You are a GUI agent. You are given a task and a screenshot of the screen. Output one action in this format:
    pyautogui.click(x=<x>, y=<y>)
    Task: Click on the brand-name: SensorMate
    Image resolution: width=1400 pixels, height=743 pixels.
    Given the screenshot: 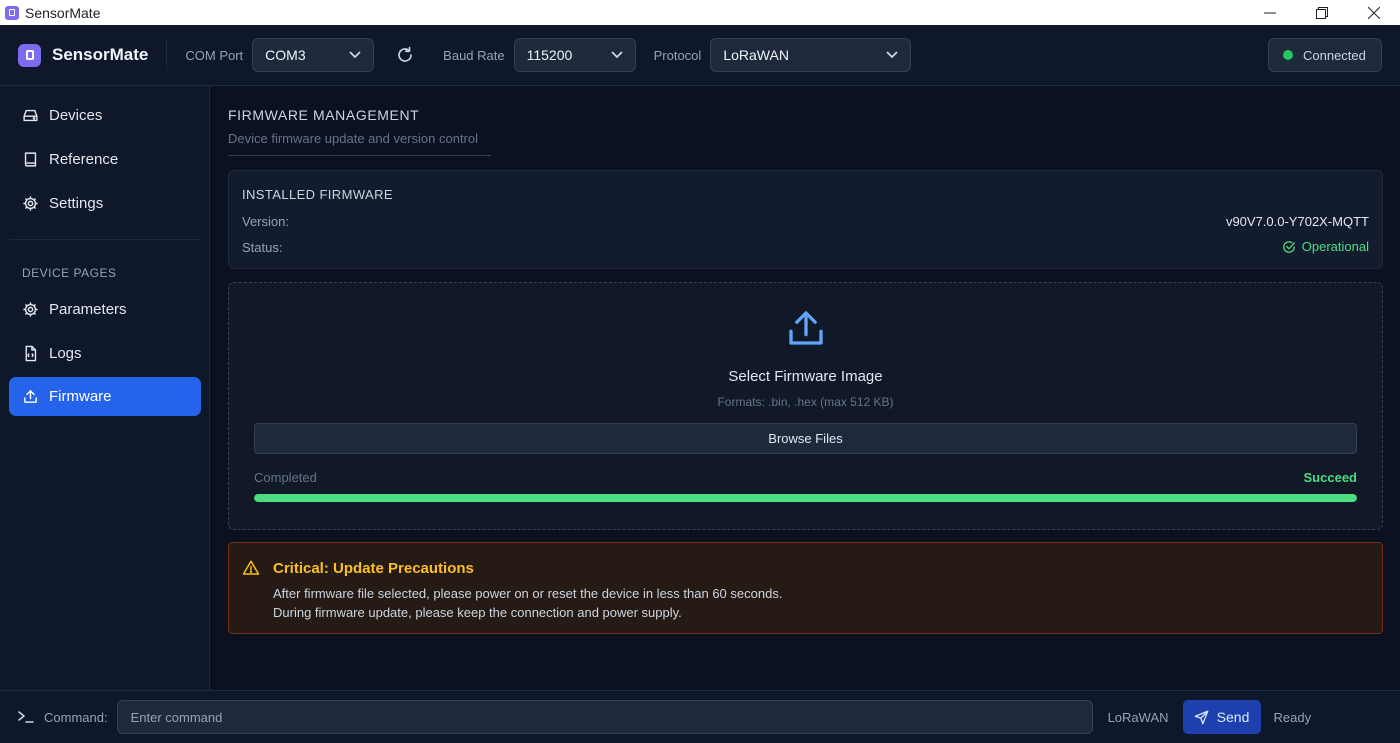 What is the action you would take?
    pyautogui.click(x=100, y=54)
    